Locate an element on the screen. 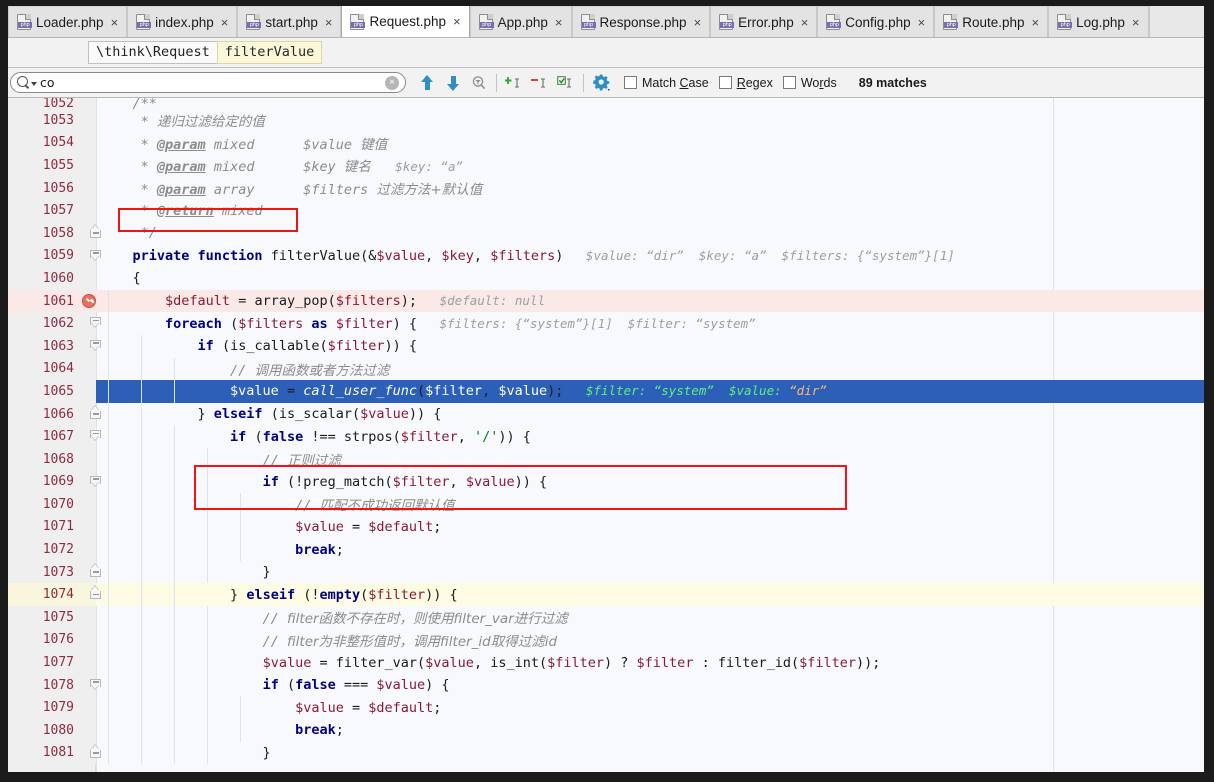  code-line: 1080 break; is located at coordinates (606, 730).